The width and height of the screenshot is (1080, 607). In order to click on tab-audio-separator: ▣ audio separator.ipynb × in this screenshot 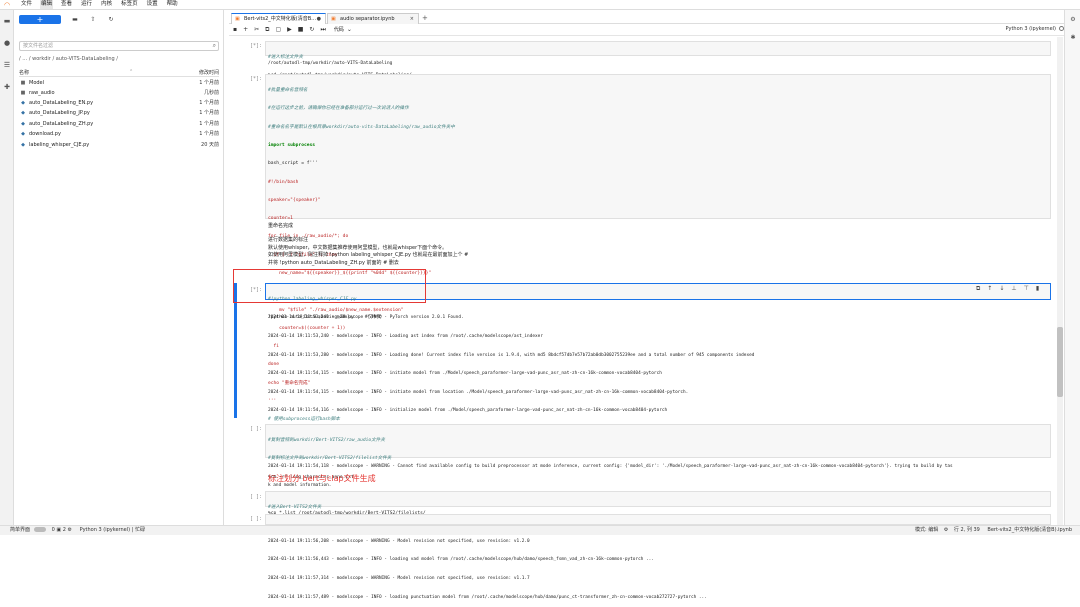, I will do `click(373, 18)`.